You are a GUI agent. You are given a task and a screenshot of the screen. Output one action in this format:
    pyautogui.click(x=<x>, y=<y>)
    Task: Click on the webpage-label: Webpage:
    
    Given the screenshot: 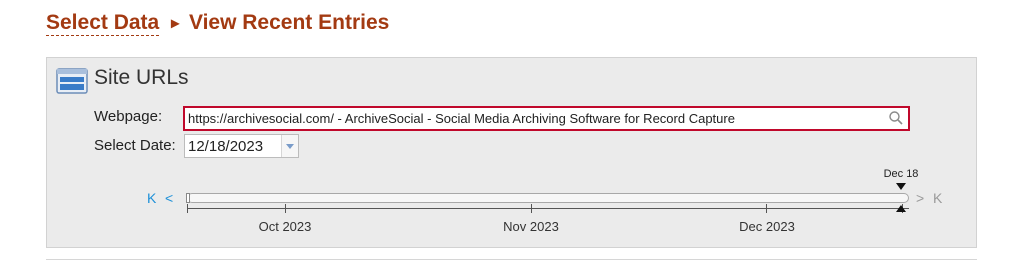 What is the action you would take?
    pyautogui.click(x=128, y=116)
    